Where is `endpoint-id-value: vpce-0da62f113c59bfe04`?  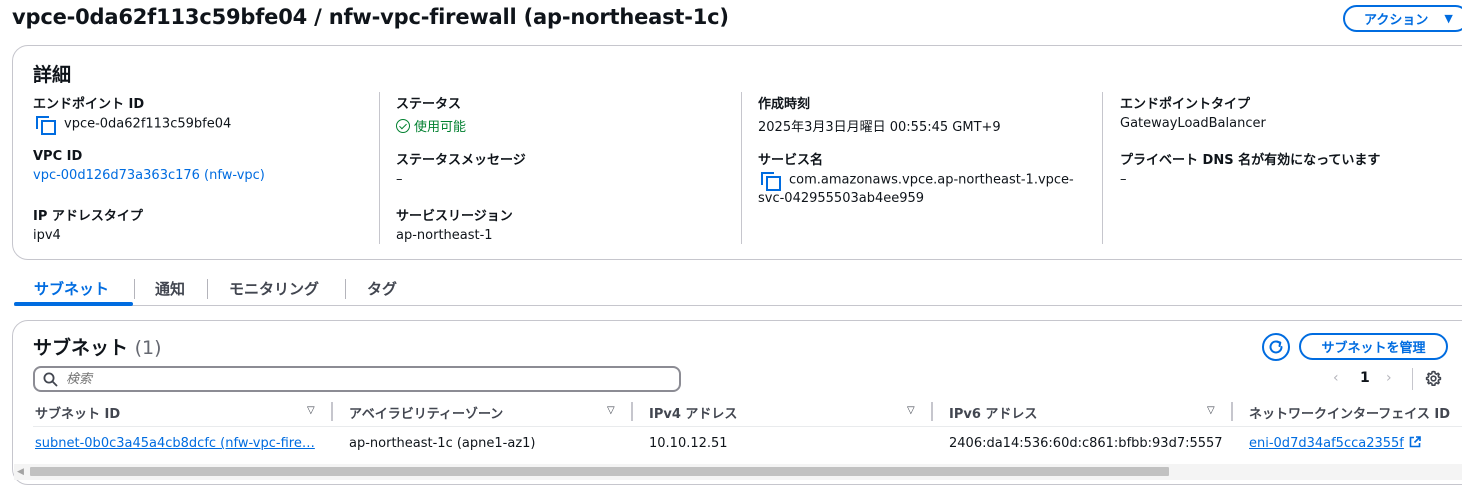 endpoint-id-value: vpce-0da62f113c59bfe04 is located at coordinates (148, 124).